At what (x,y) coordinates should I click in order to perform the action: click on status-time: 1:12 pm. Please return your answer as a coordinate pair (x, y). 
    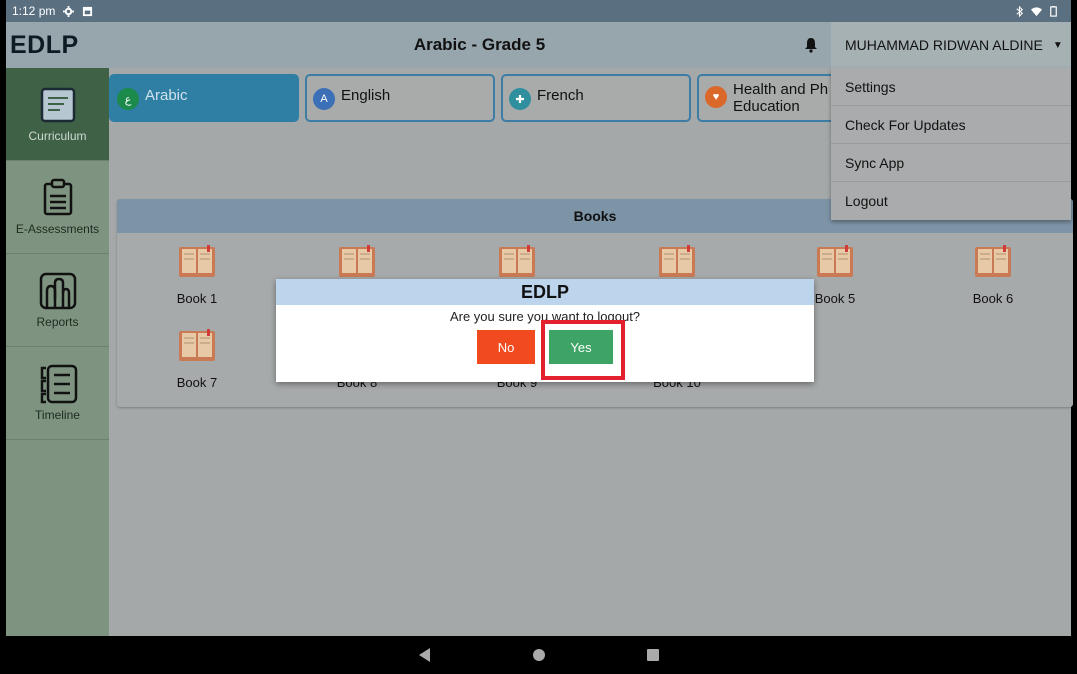
    Looking at the image, I should click on (34, 11).